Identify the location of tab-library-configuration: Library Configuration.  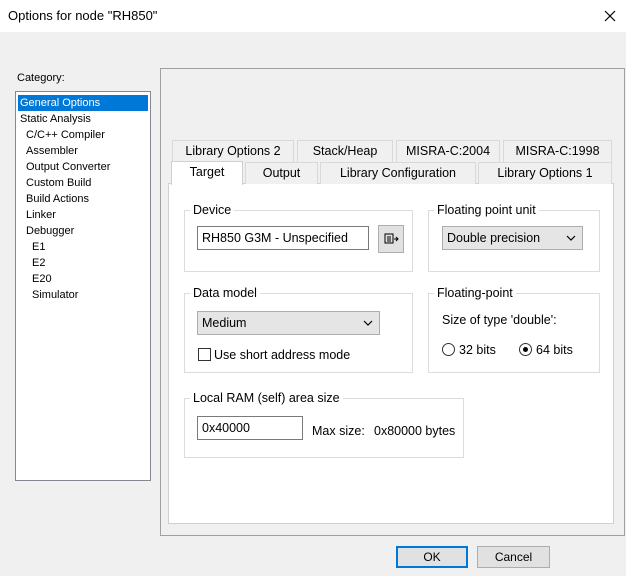
(398, 173).